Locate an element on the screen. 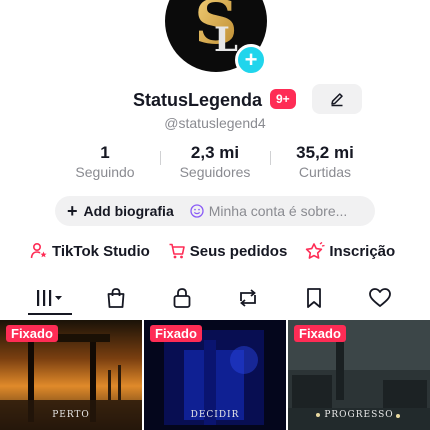  profile-tabs is located at coordinates (215, 298).